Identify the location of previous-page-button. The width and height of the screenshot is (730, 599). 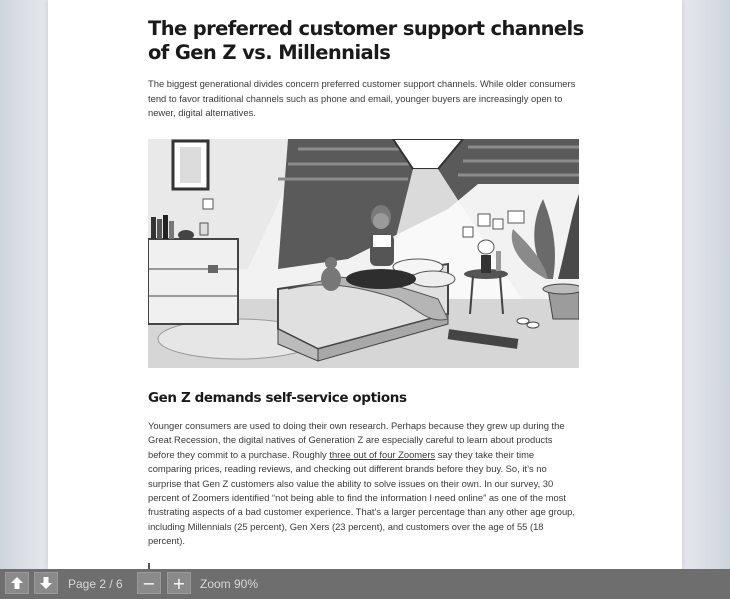
(17, 583).